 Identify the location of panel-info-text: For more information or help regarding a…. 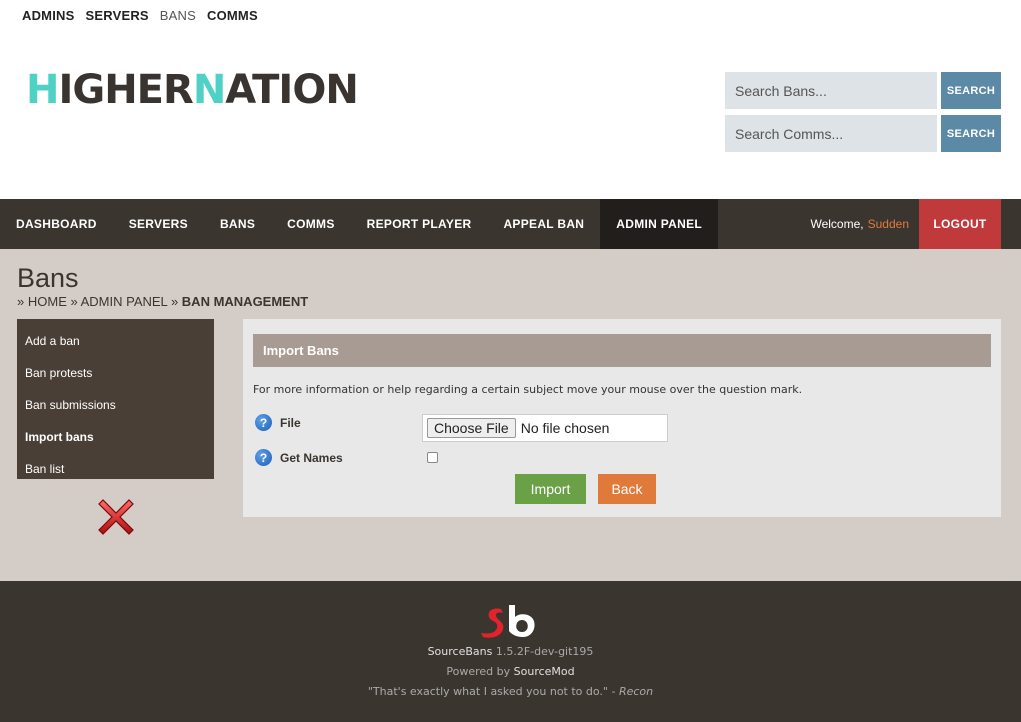
(528, 389).